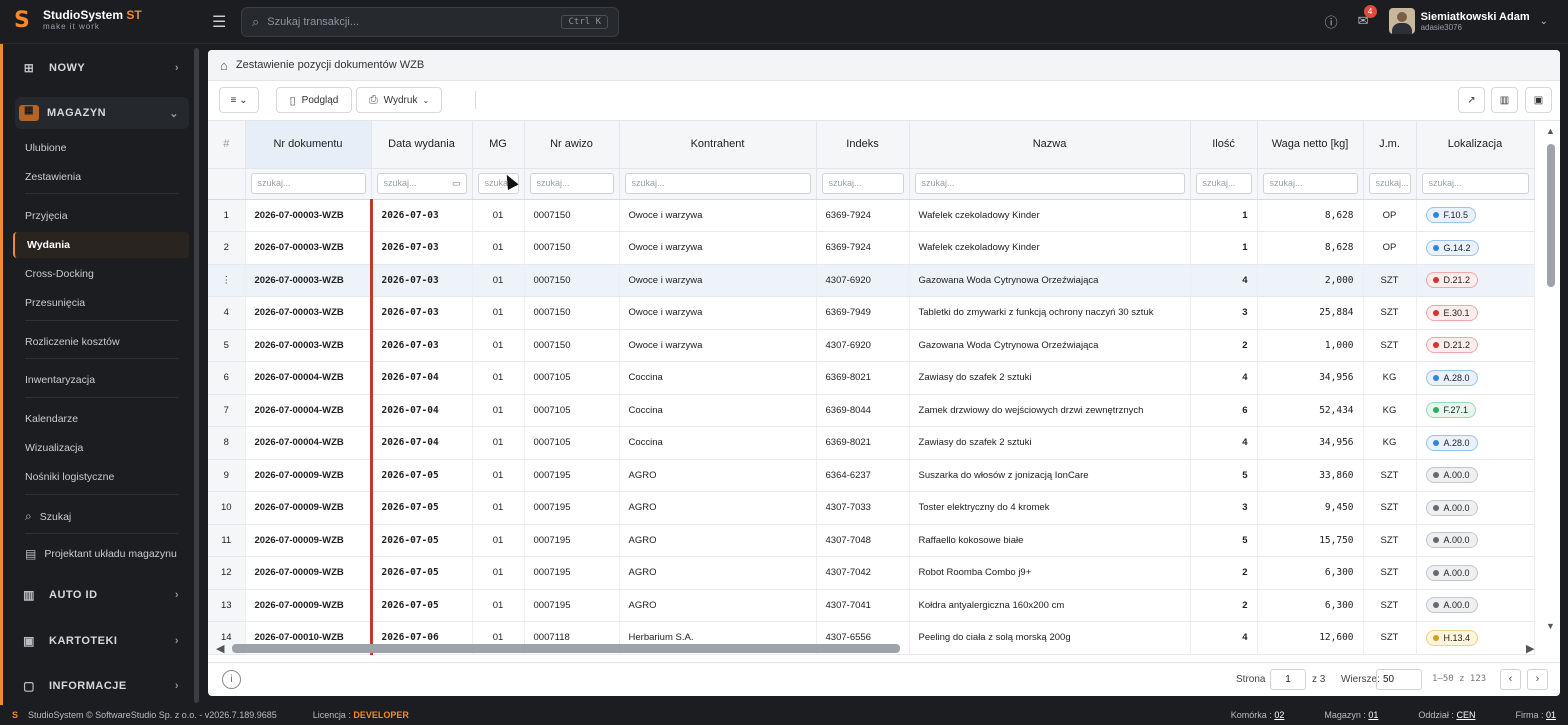 The image size is (1568, 725). Describe the element at coordinates (1544, 21) in the screenshot. I see `chevron-down-icon: ⌄` at that location.